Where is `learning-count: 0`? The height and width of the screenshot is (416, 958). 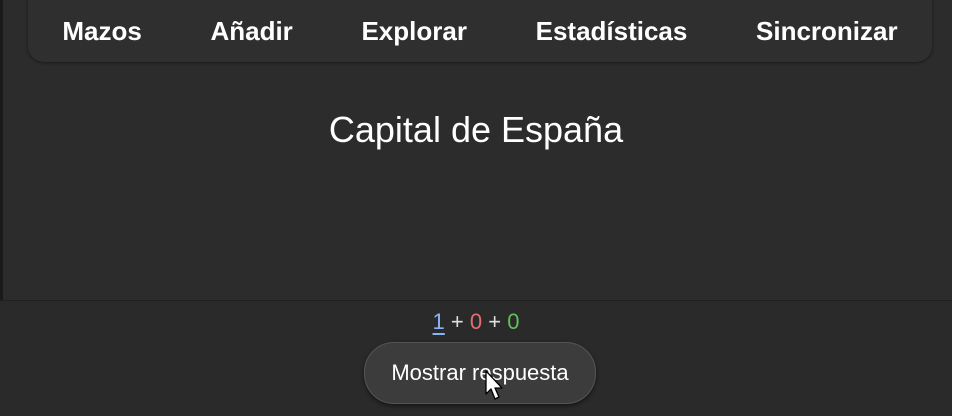
learning-count: 0 is located at coordinates (476, 321).